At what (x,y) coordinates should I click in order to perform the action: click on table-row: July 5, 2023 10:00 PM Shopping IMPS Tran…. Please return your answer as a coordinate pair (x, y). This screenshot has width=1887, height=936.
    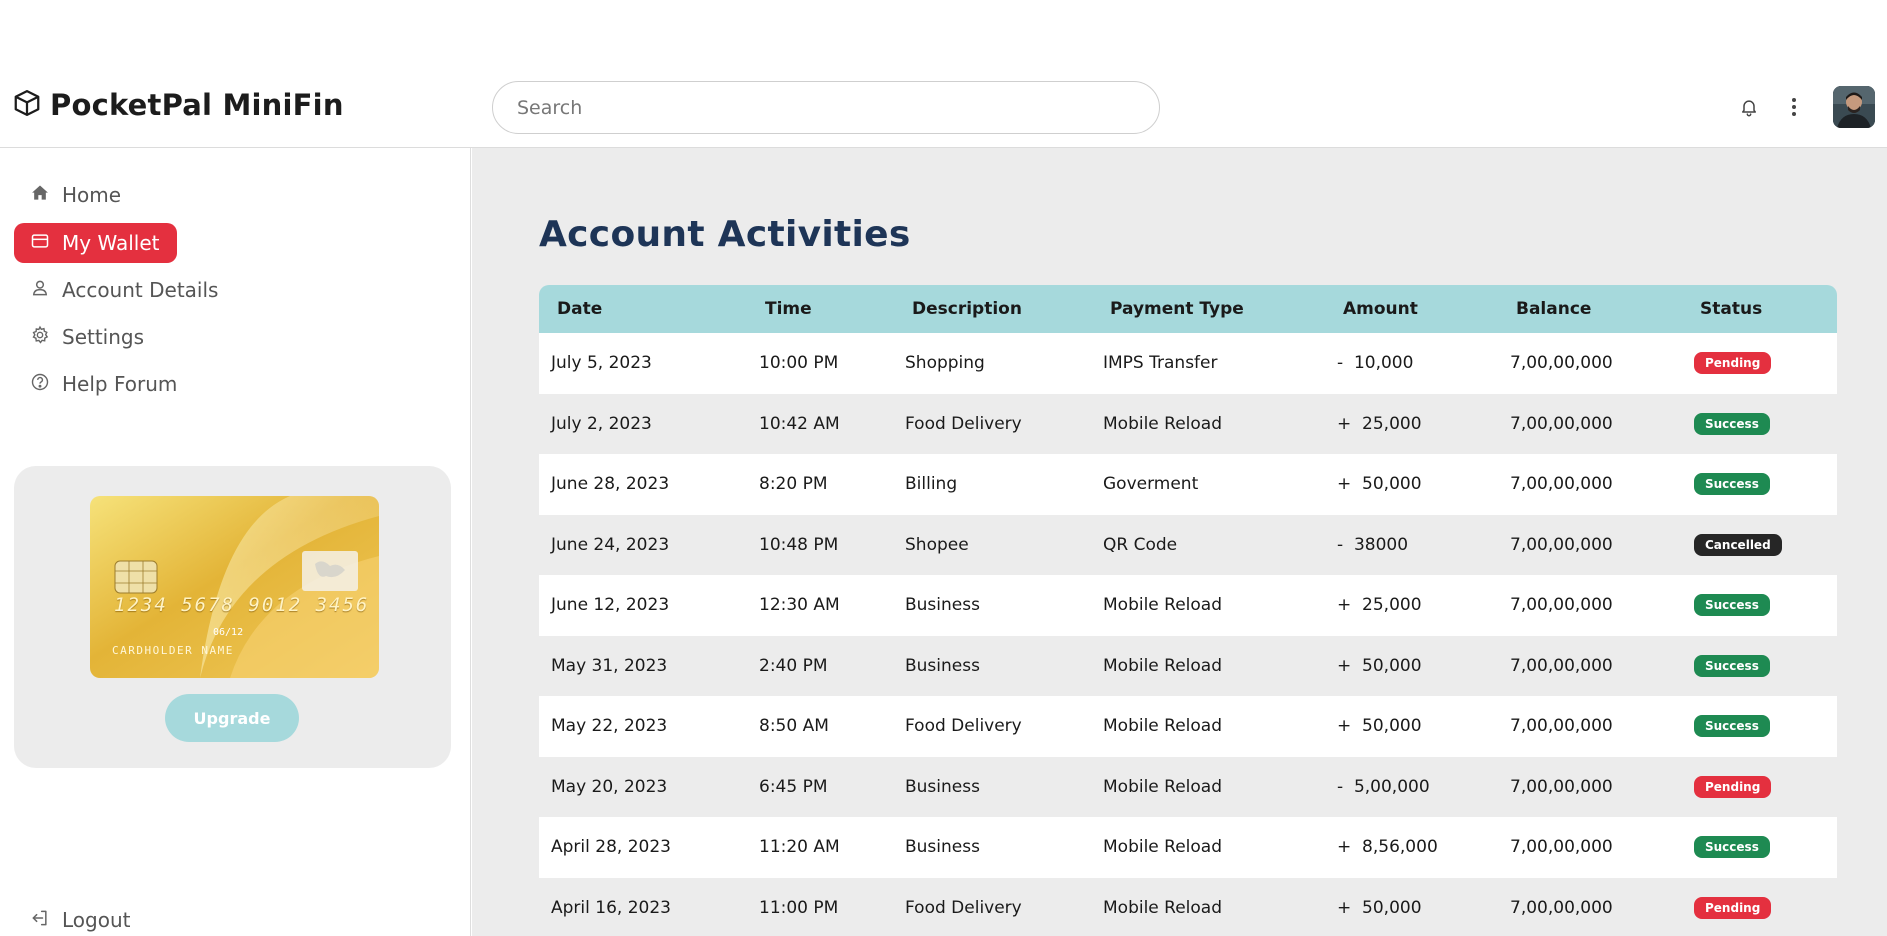
    Looking at the image, I should click on (1188, 363).